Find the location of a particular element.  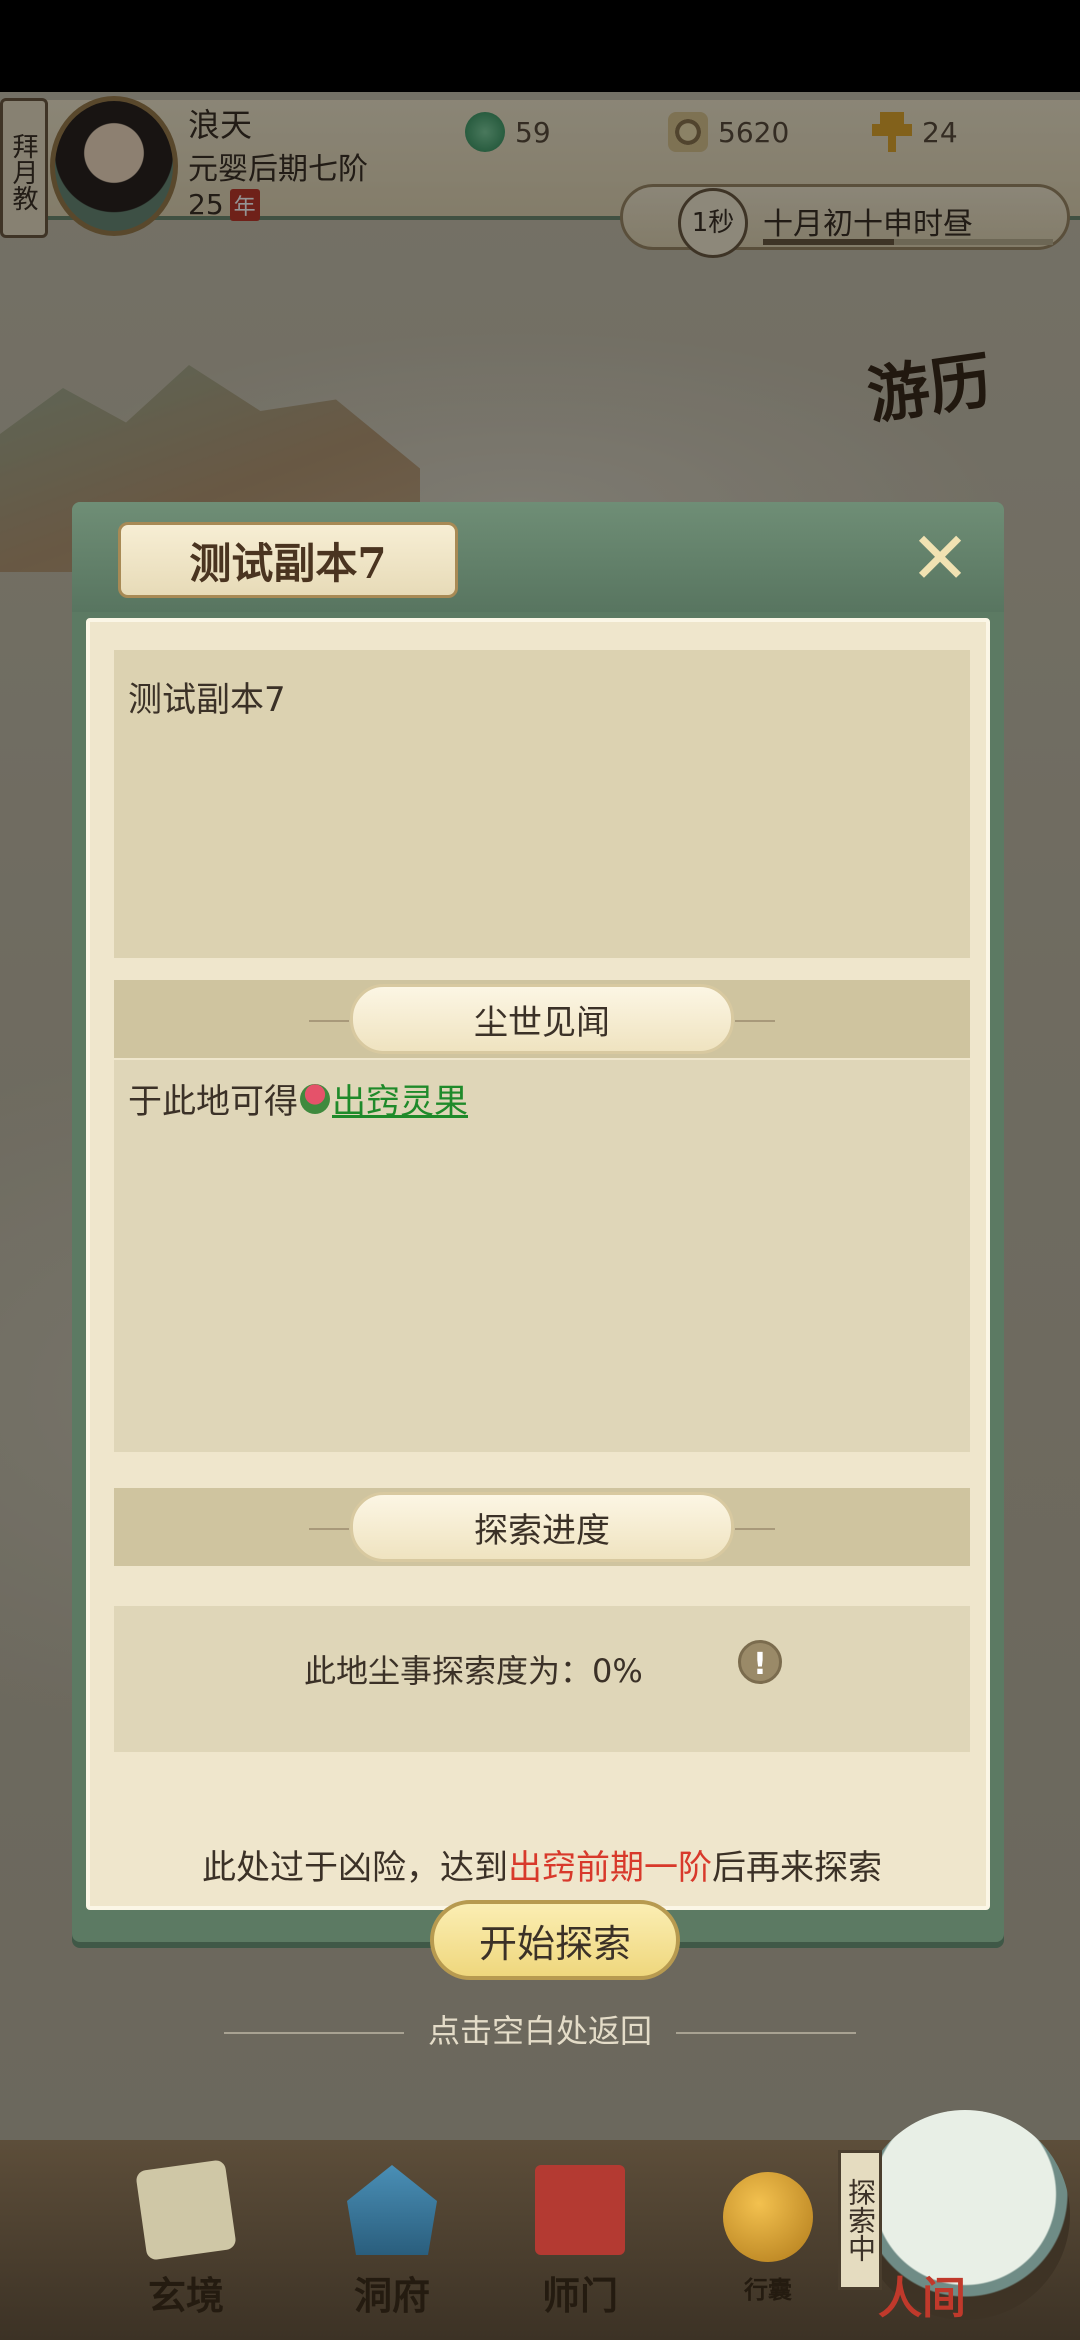

loot-section-title: 尘世见闻 is located at coordinates (542, 1019).